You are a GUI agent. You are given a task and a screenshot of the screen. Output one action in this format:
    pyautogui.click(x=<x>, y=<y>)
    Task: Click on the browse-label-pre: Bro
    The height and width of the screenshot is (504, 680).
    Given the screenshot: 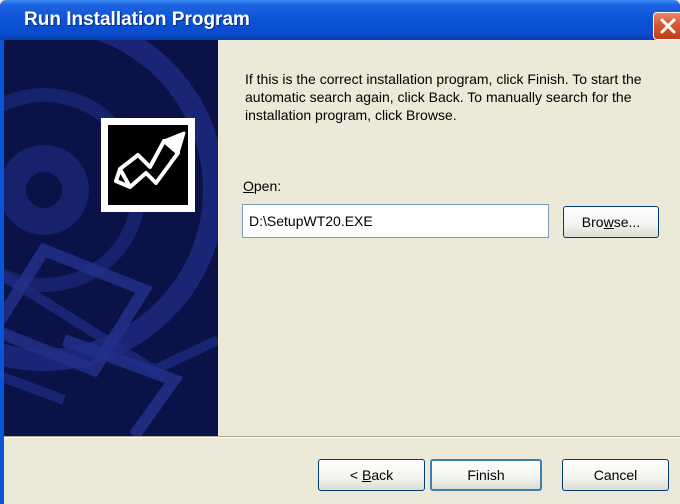 What is the action you would take?
    pyautogui.click(x=592, y=222)
    